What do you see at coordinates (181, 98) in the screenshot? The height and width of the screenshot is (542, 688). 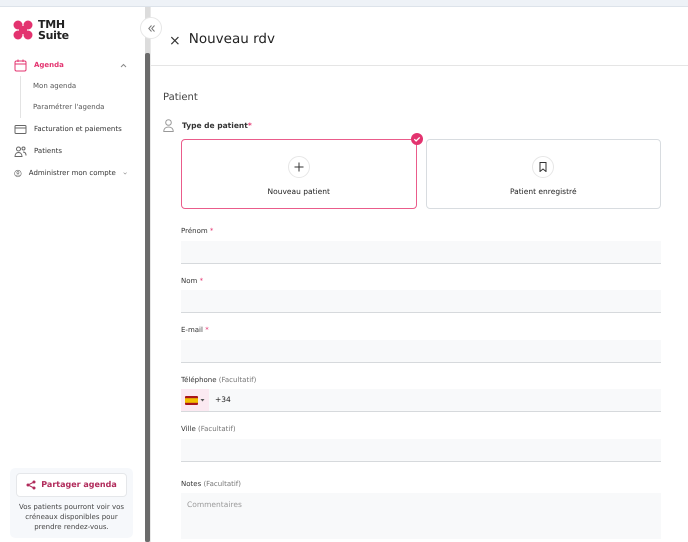 I see `section-title: Patient` at bounding box center [181, 98].